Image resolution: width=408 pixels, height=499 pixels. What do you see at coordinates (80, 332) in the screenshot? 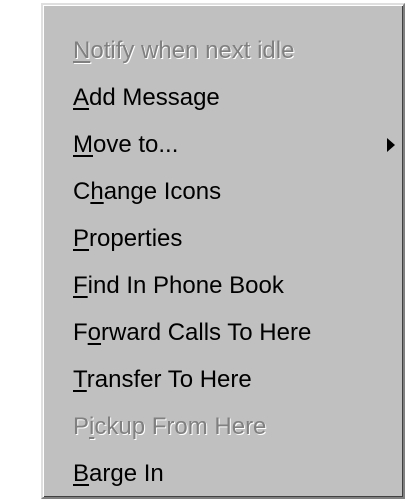
I see `menu-item-label-pre: F` at bounding box center [80, 332].